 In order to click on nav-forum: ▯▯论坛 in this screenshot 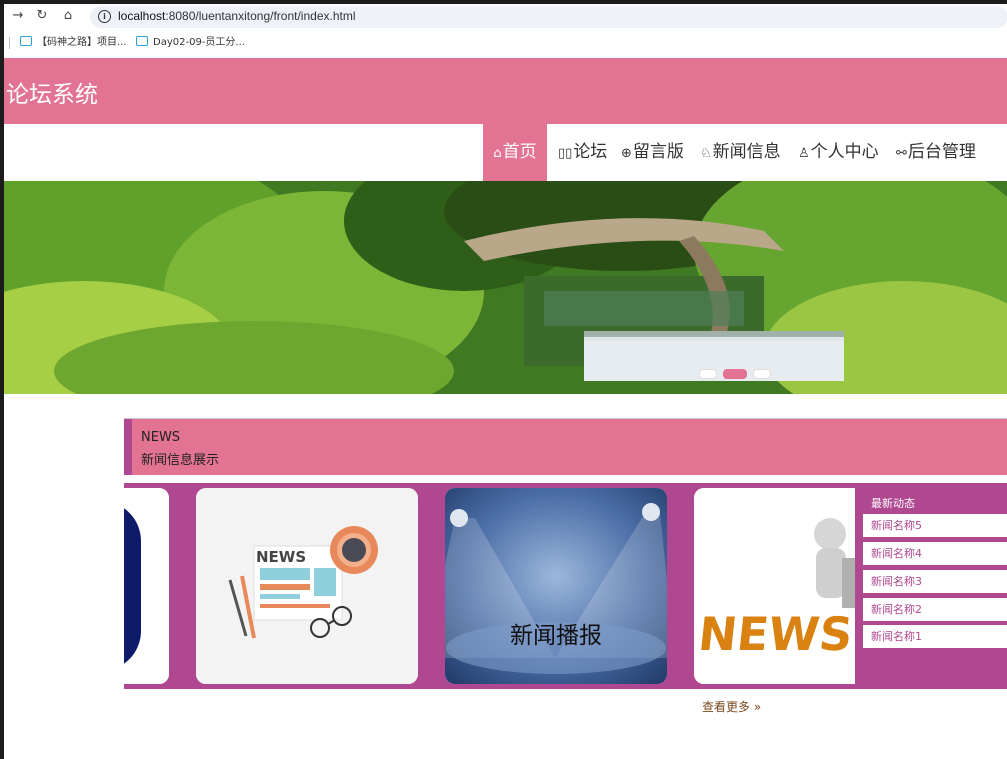, I will do `click(582, 152)`.